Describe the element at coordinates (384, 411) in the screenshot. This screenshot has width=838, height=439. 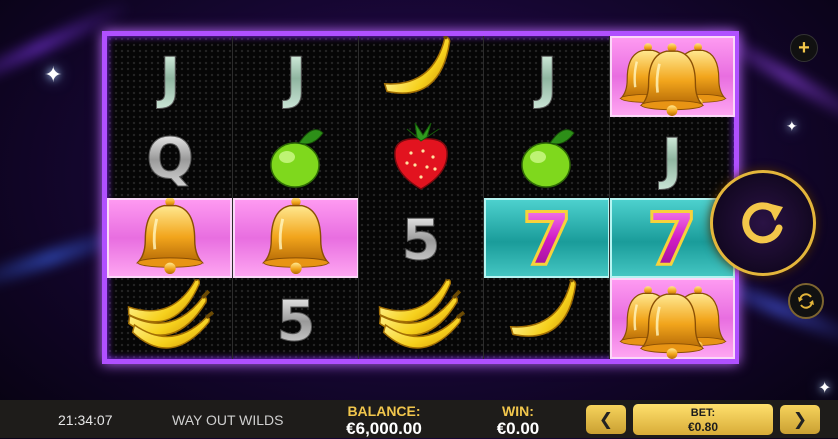
I see `balance-label: BALANCE:` at that location.